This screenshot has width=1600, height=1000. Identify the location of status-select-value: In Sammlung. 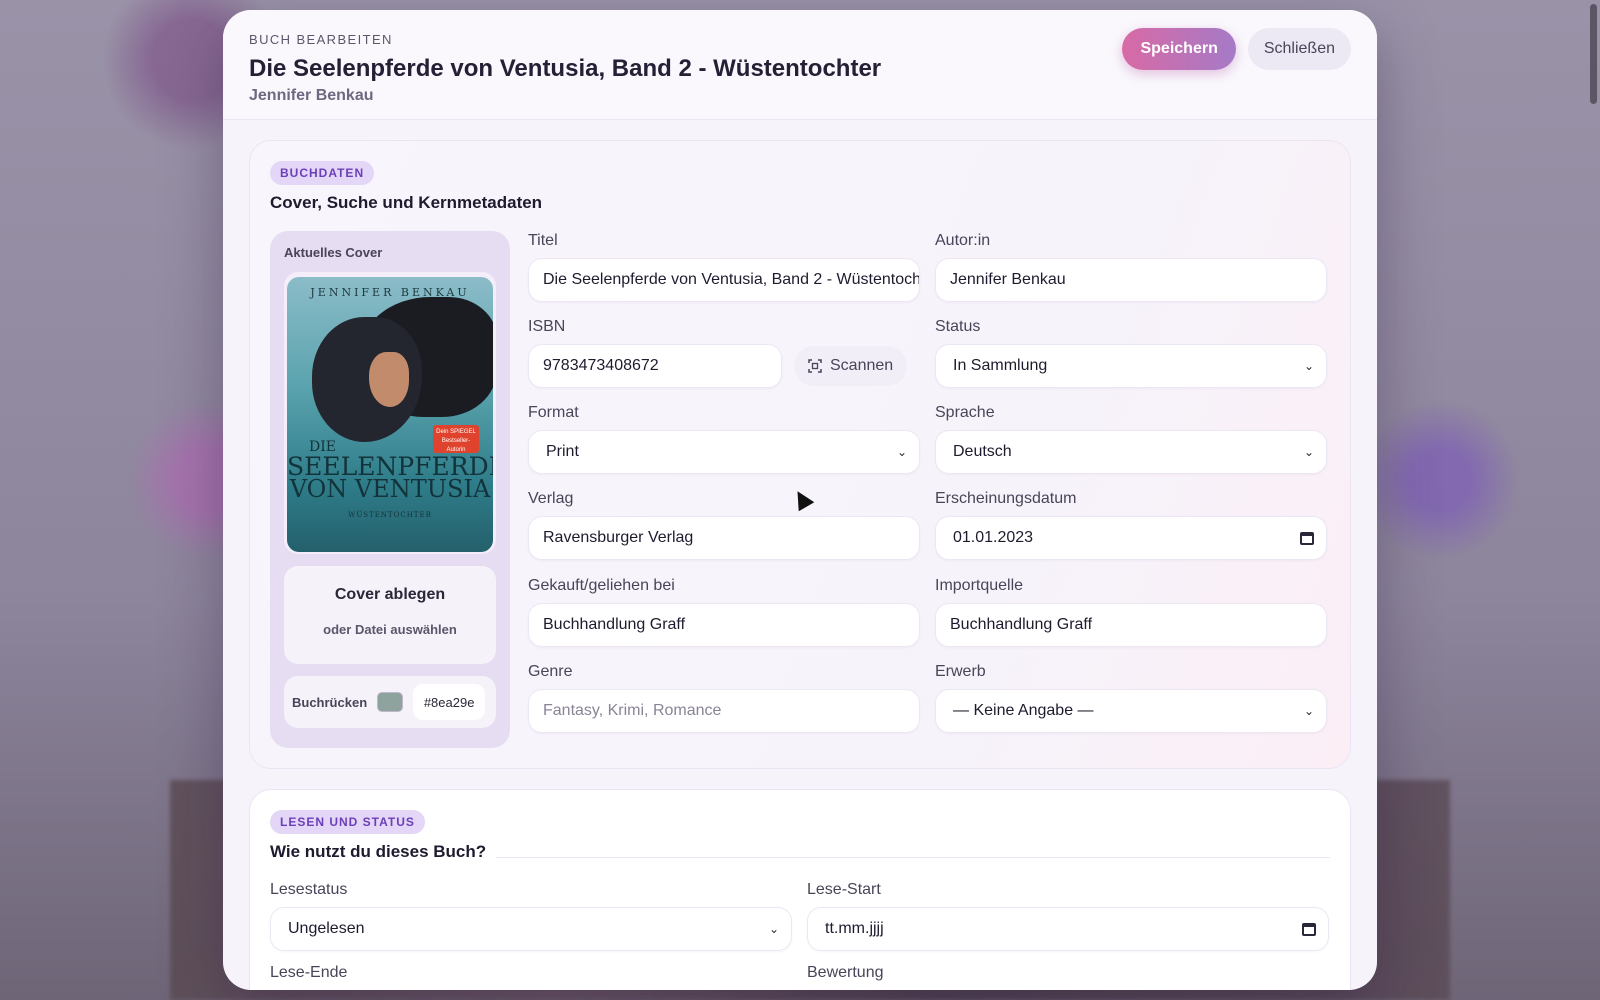
(1000, 366).